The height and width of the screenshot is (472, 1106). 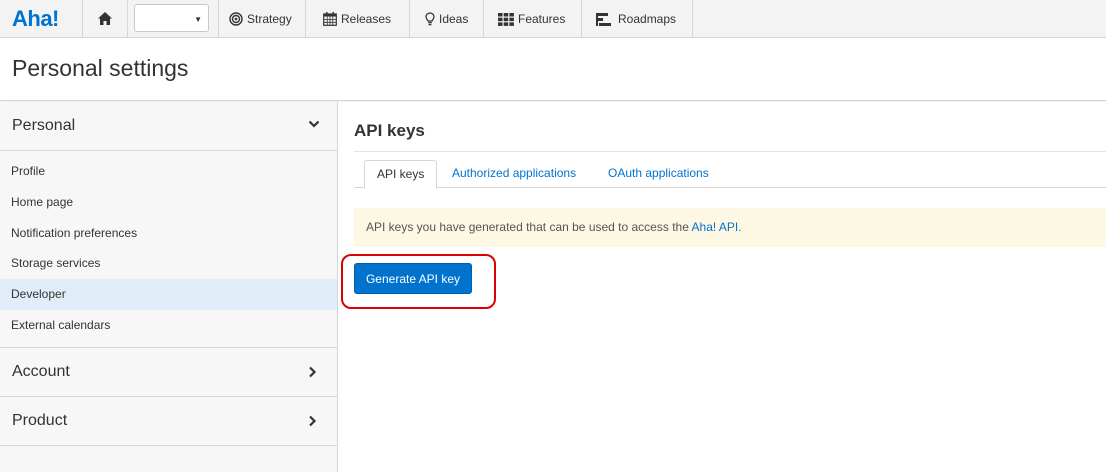 What do you see at coordinates (542, 19) in the screenshot?
I see `nav-features-label: Features` at bounding box center [542, 19].